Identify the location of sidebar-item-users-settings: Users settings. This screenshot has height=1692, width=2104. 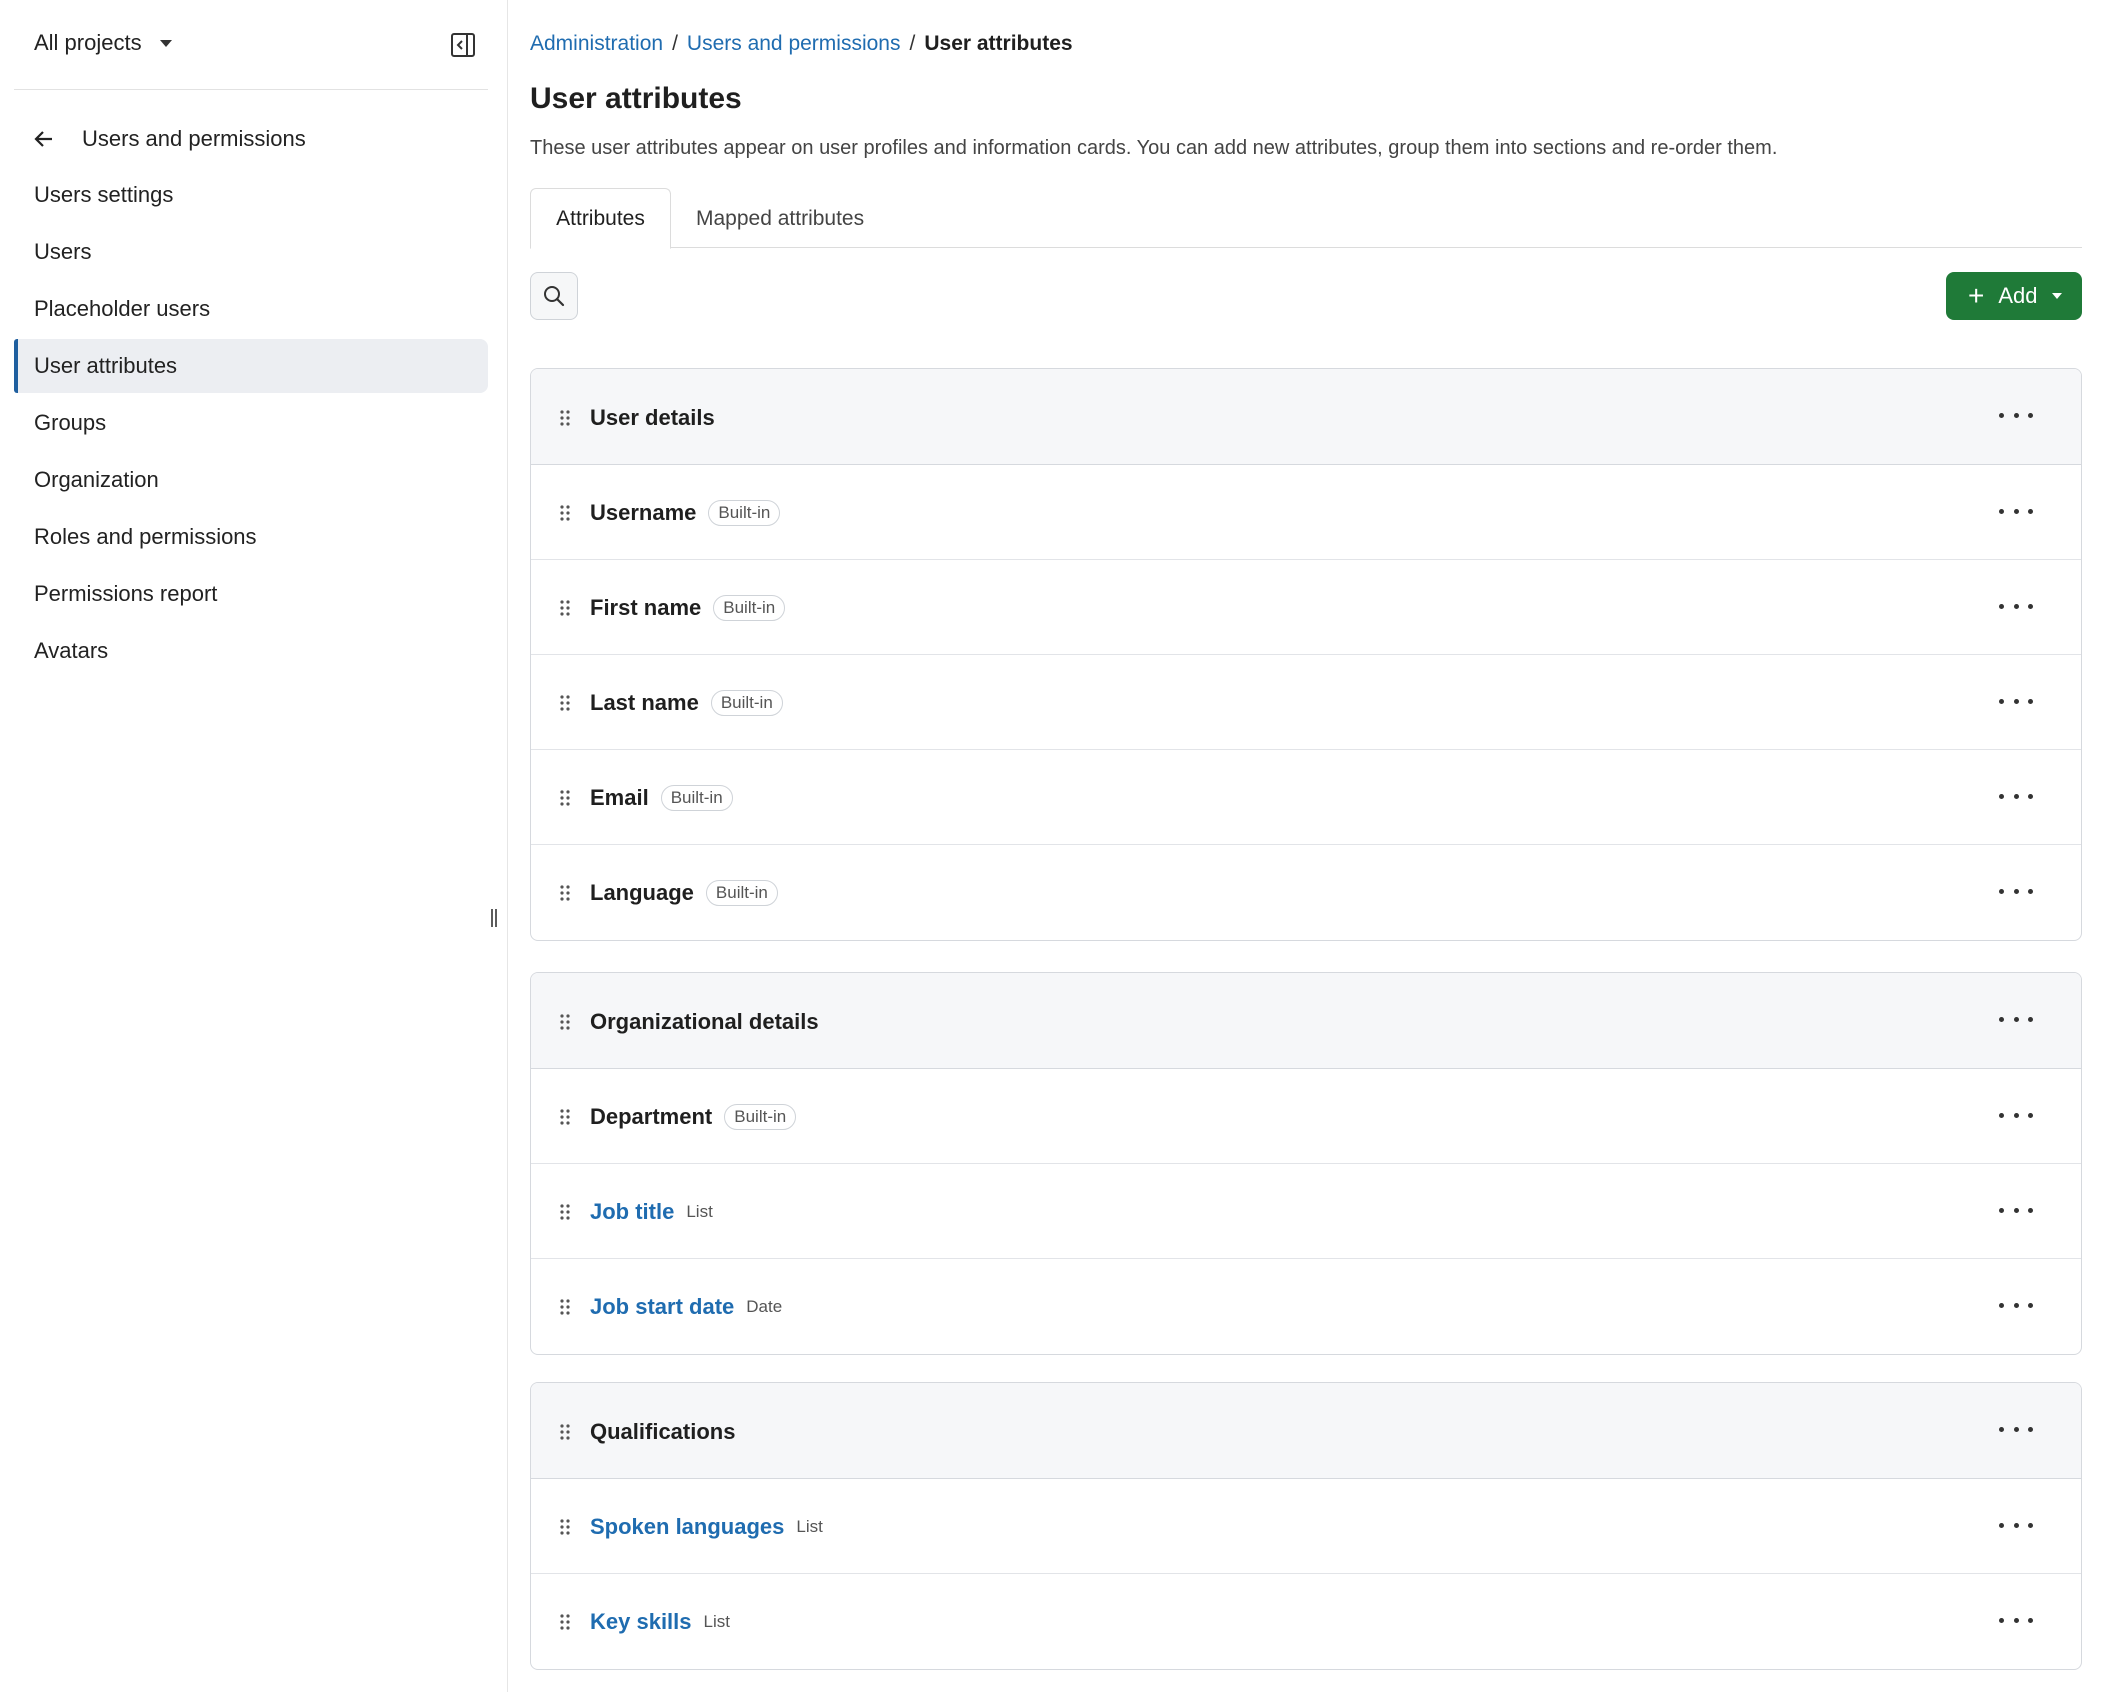
(251, 195).